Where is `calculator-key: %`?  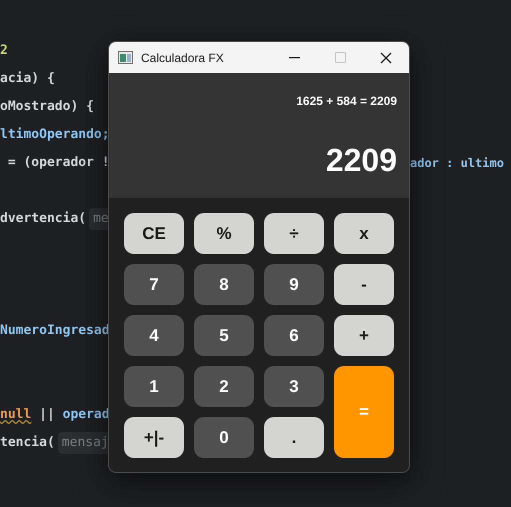
calculator-key: % is located at coordinates (224, 233).